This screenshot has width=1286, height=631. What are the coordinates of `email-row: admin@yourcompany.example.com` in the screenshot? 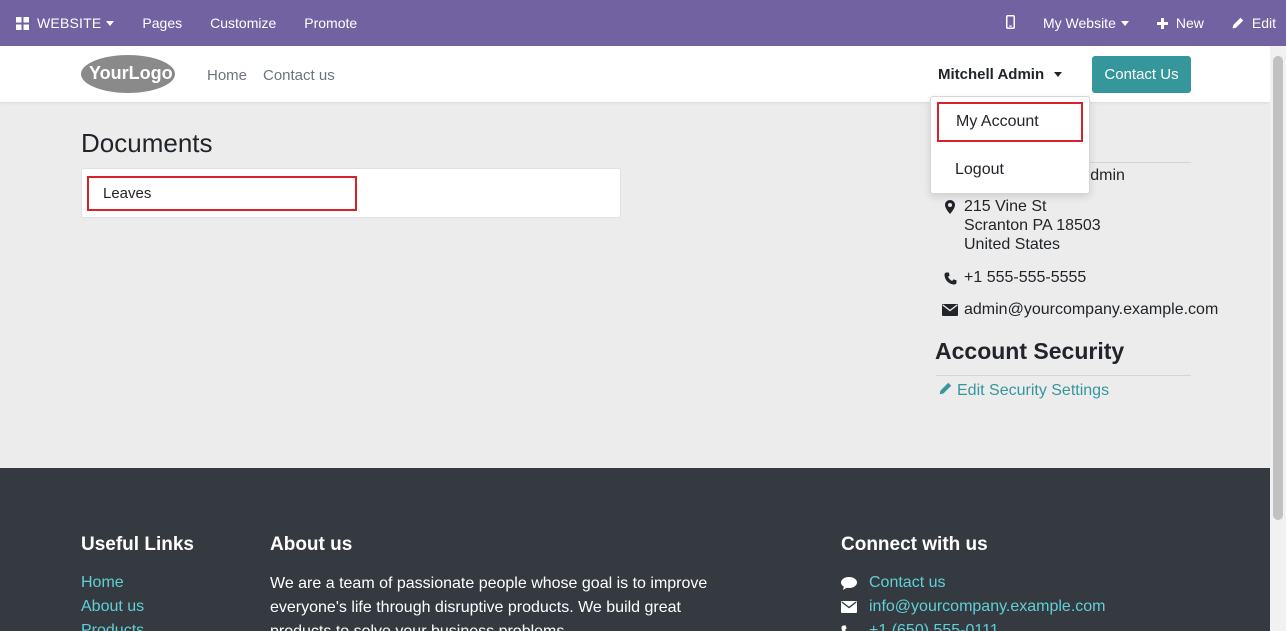 It's located at (1077, 310).